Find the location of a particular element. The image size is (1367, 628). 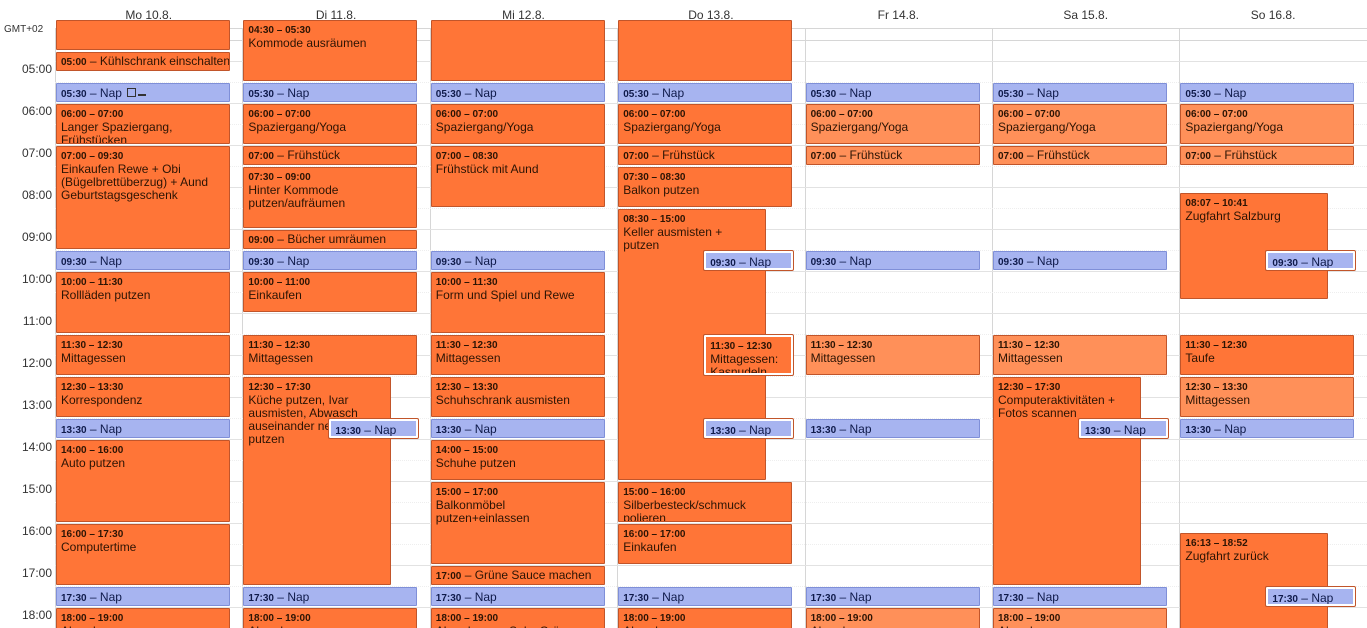

calendar-event: 09:00 – Bücher umräumen is located at coordinates (330, 239).